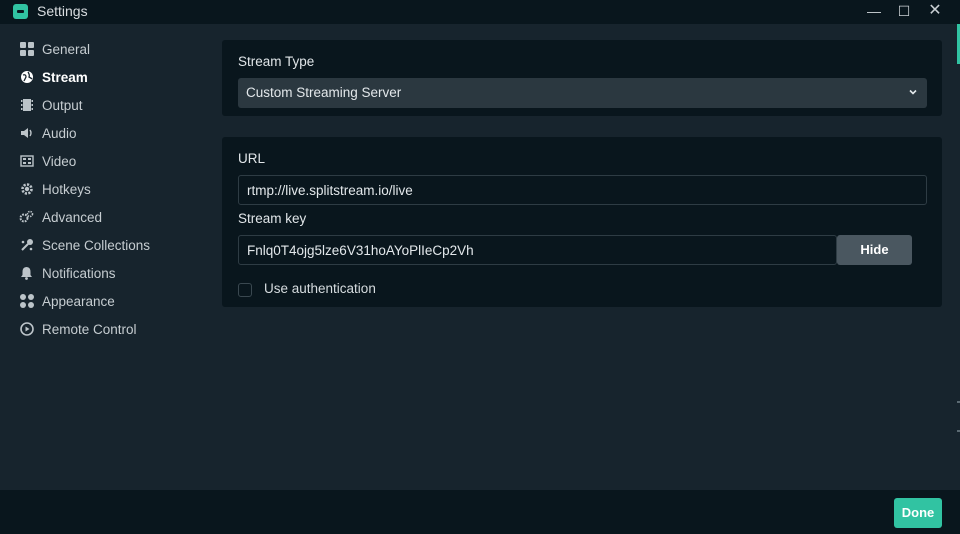 This screenshot has width=960, height=534. Describe the element at coordinates (874, 12) in the screenshot. I see `minimize-button: —` at that location.